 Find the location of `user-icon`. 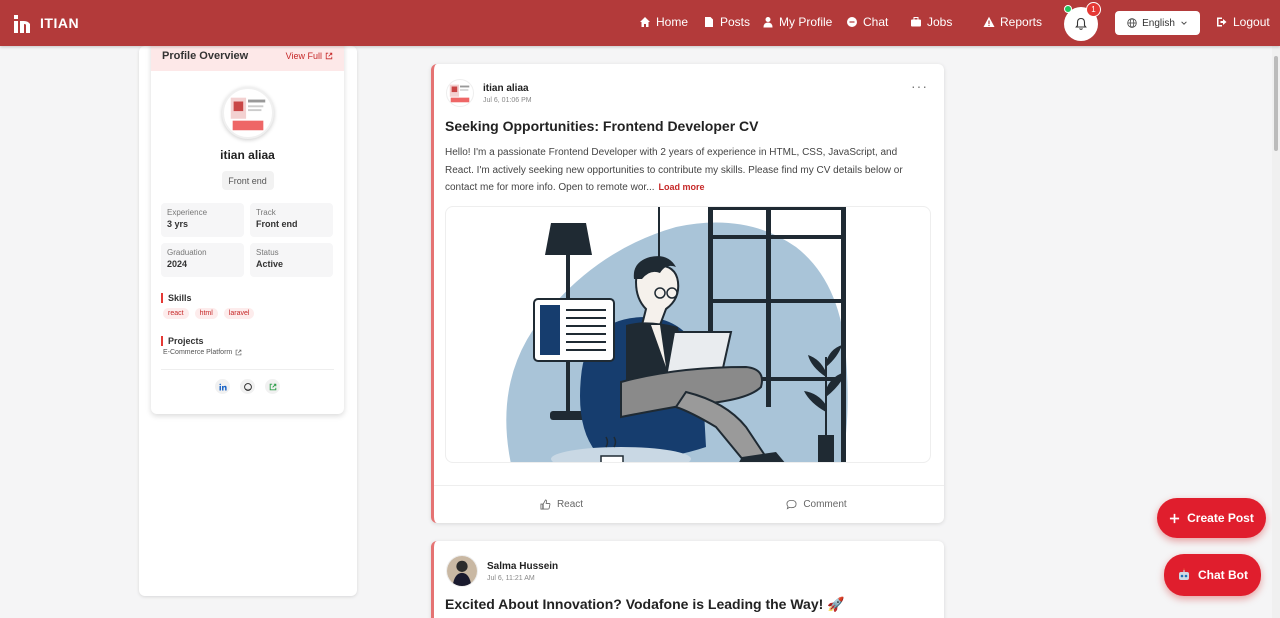

user-icon is located at coordinates (768, 22).